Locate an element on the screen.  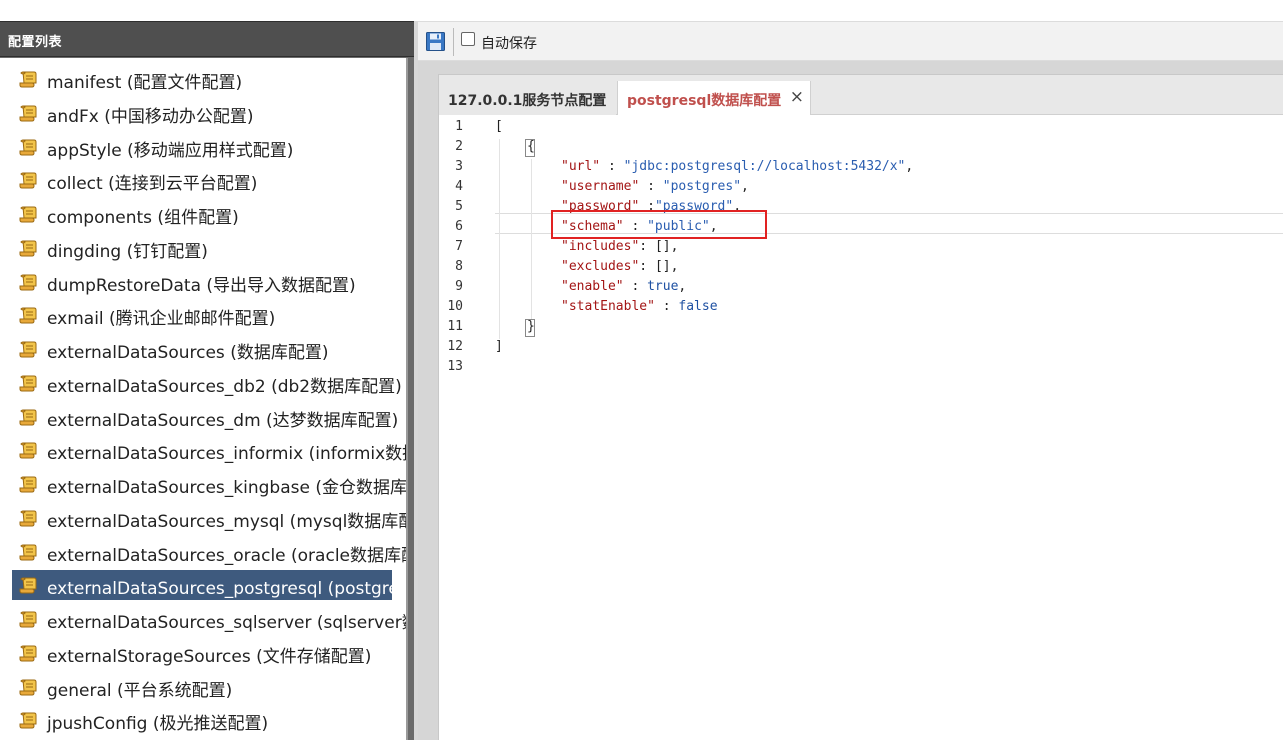
line-number: 11 is located at coordinates (455, 326).